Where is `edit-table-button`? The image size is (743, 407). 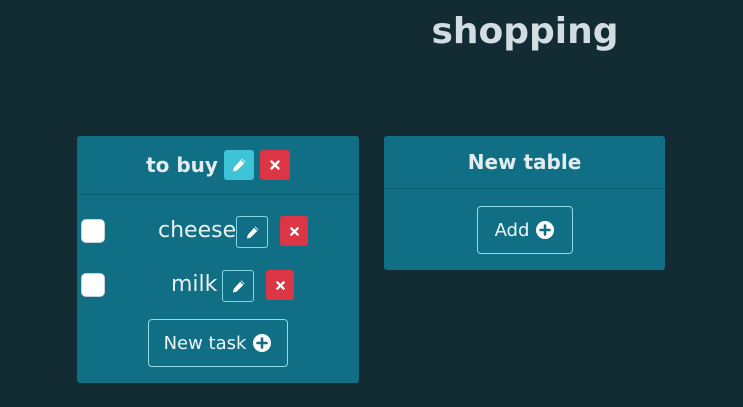 edit-table-button is located at coordinates (238, 165).